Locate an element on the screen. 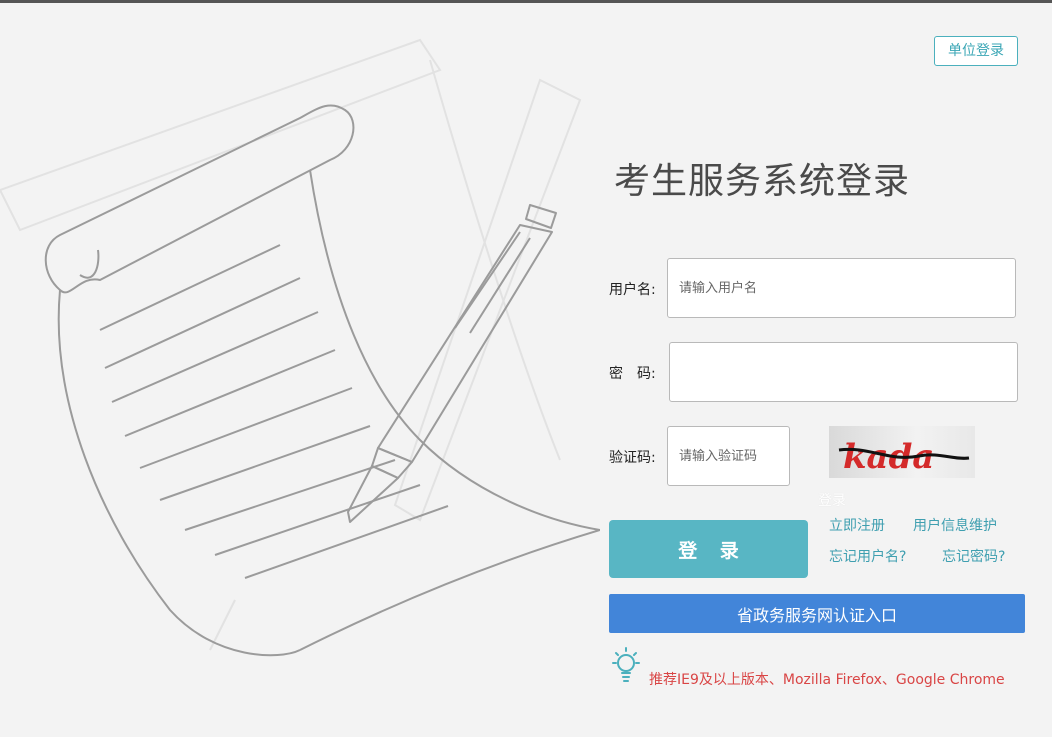 This screenshot has width=1052, height=737. profile-maintenance-link: 用户信息维护 is located at coordinates (955, 525).